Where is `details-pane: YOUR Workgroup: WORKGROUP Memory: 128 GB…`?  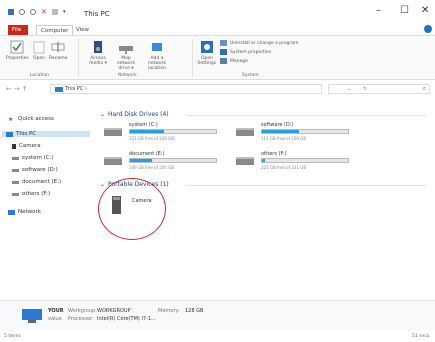 details-pane: YOUR Workgroup: WORKGROUP Memory: 128 GB… is located at coordinates (217, 315).